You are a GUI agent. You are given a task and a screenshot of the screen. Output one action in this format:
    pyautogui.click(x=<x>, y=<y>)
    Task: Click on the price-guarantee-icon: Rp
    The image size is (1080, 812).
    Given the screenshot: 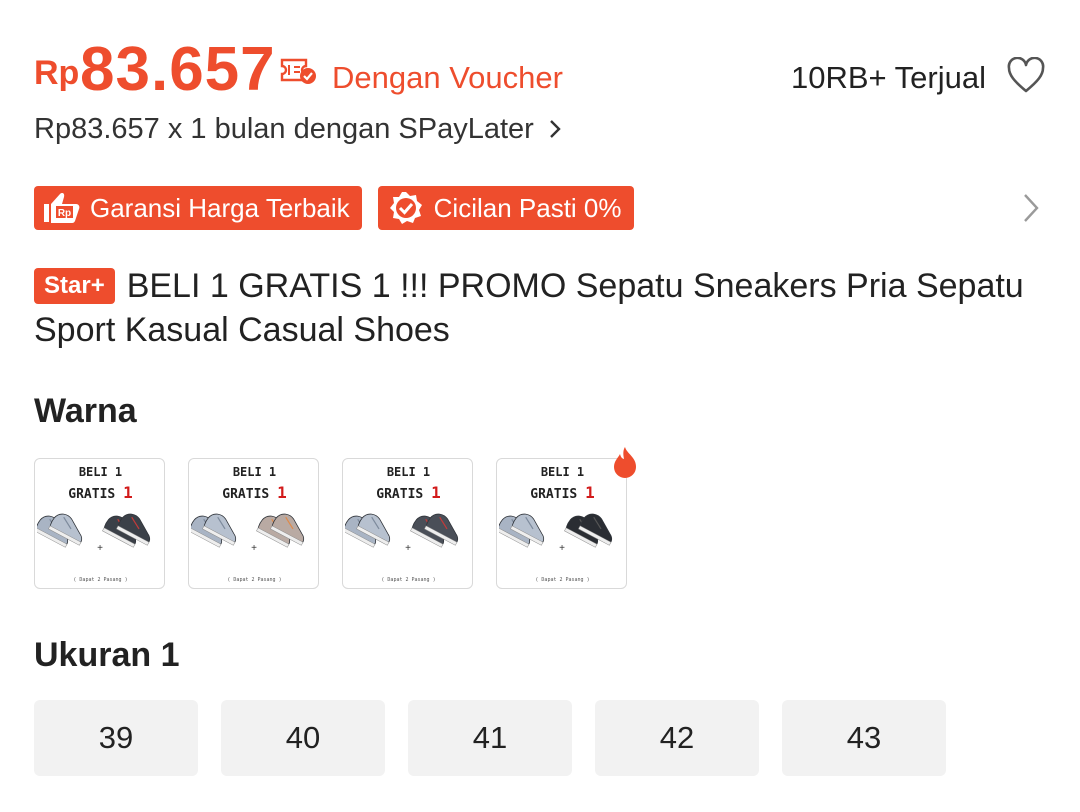 What is the action you would take?
    pyautogui.click(x=62, y=208)
    